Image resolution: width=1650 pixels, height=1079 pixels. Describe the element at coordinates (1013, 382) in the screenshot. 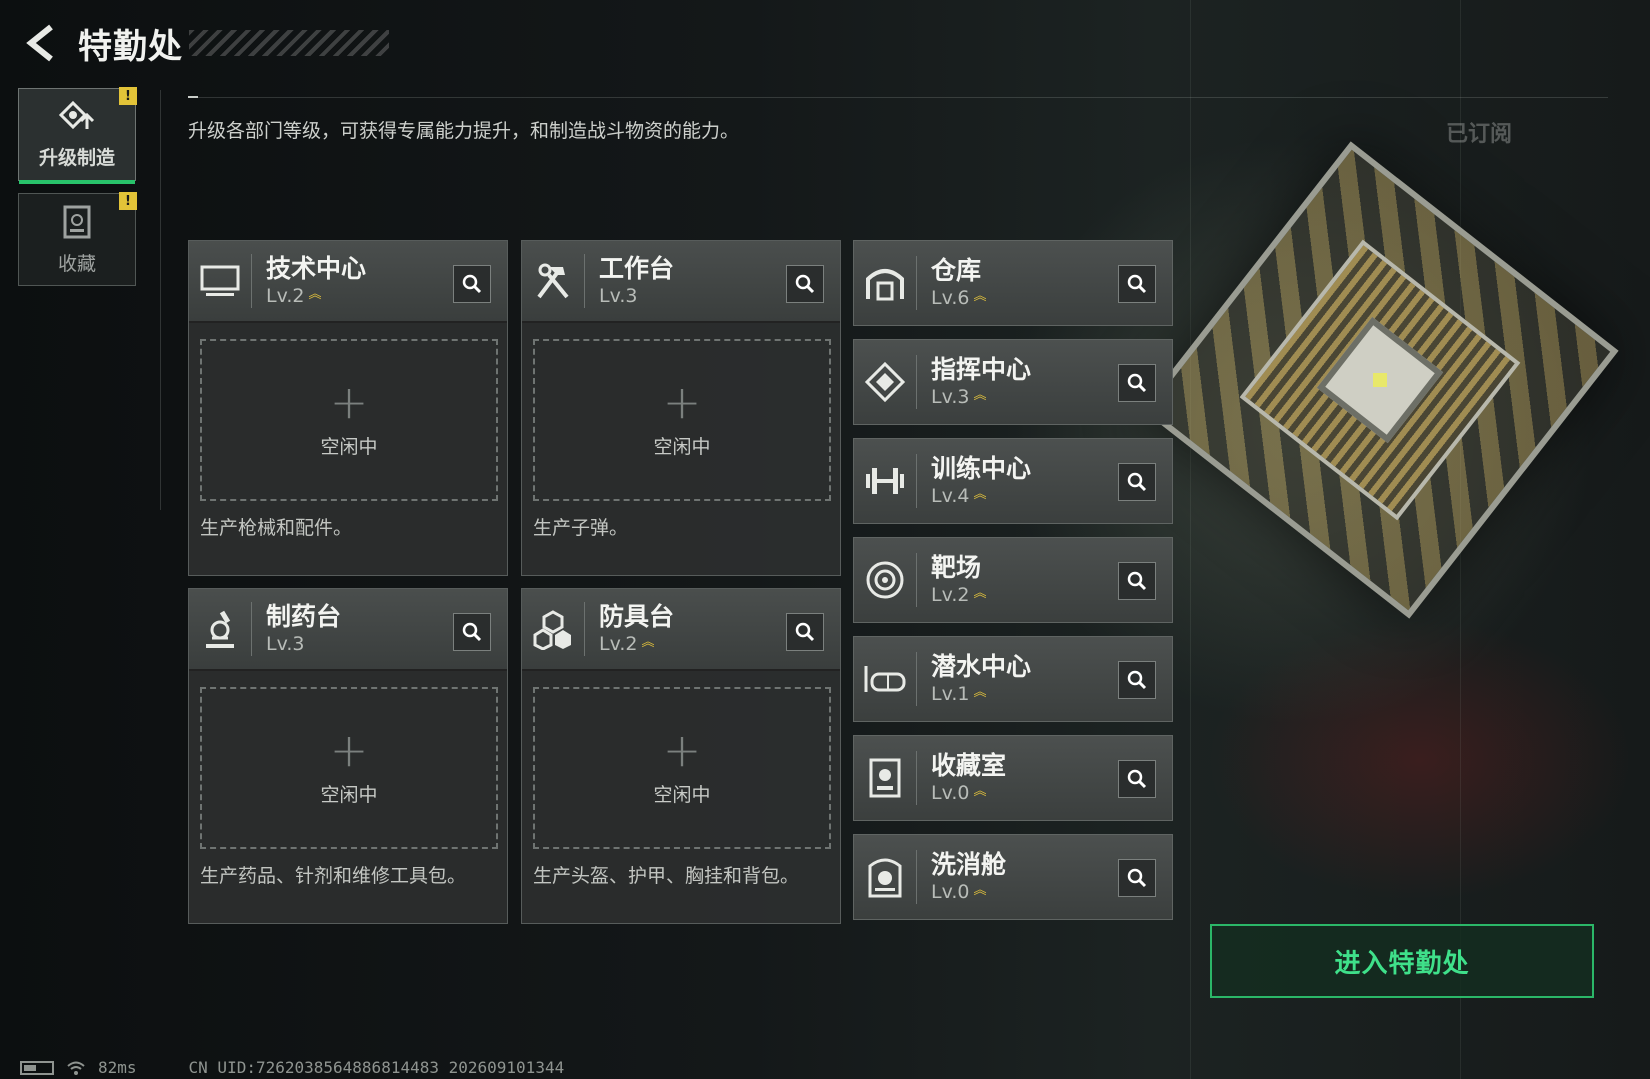

I see `facility-command-center: 指挥中心 Lv.3 ︽` at that location.